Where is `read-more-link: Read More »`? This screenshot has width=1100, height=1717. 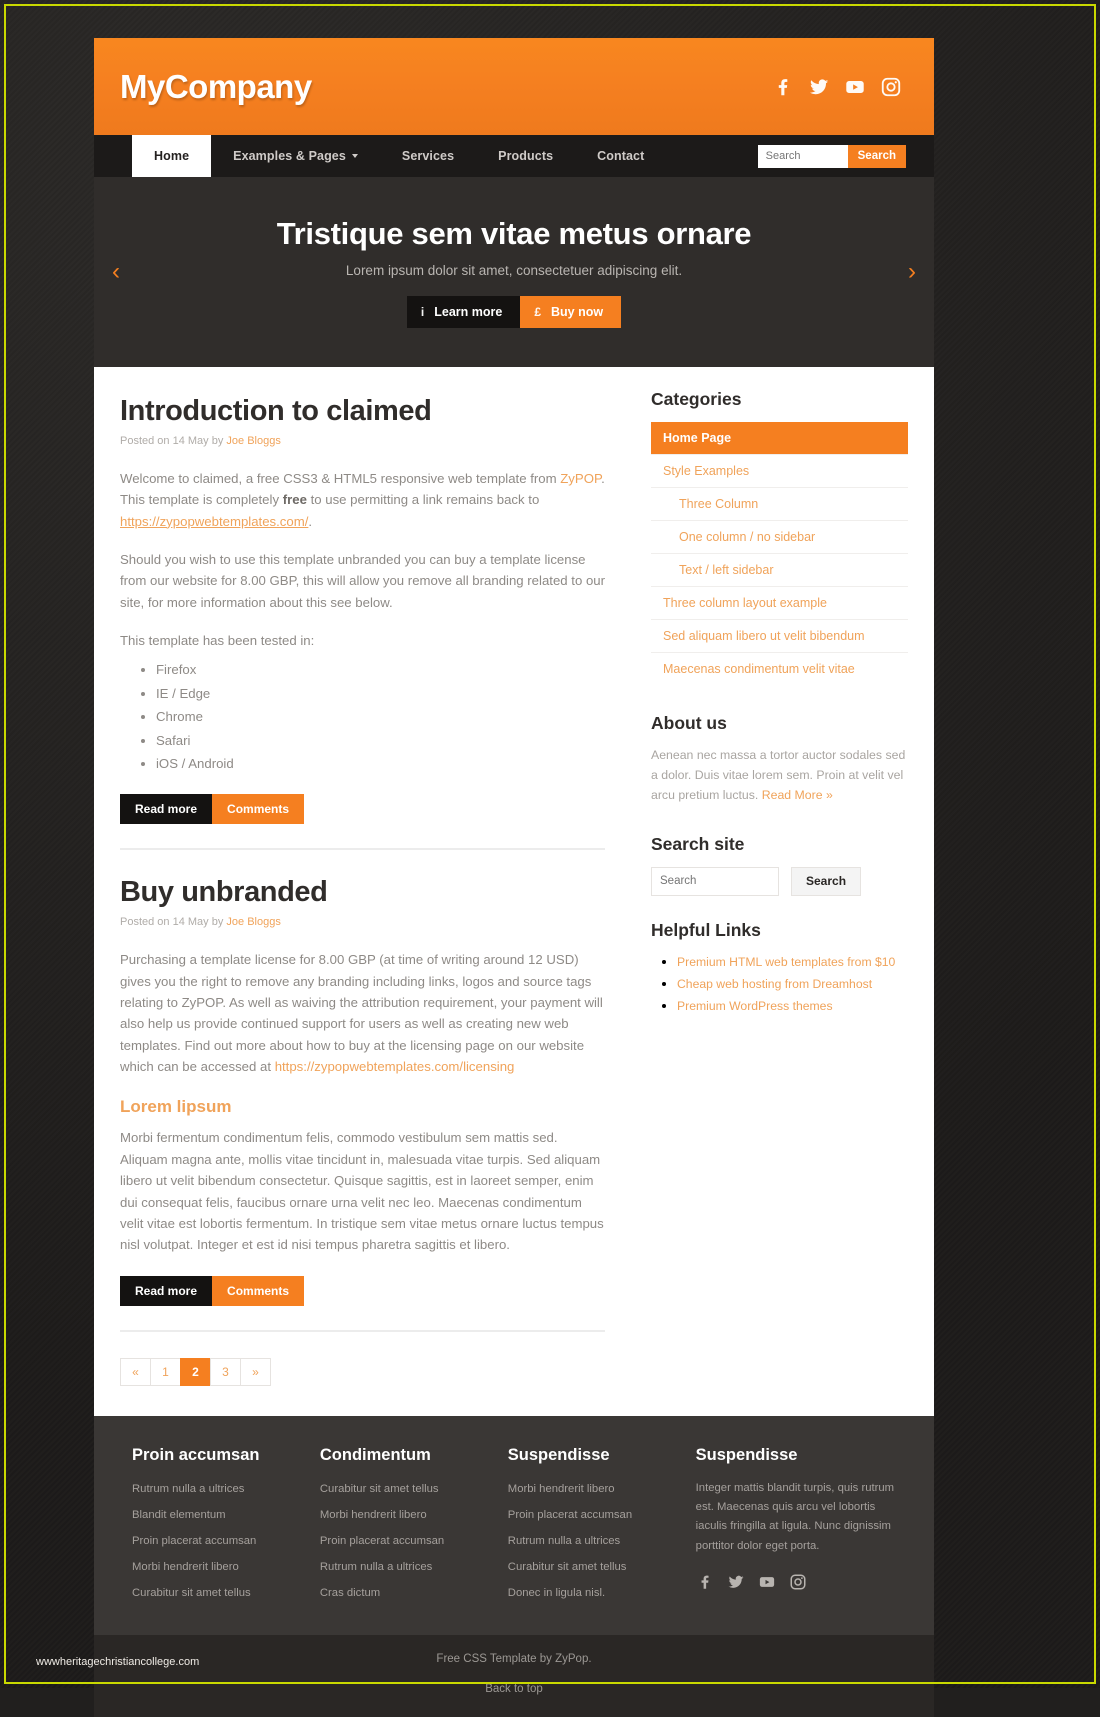
read-more-link: Read More » is located at coordinates (797, 795).